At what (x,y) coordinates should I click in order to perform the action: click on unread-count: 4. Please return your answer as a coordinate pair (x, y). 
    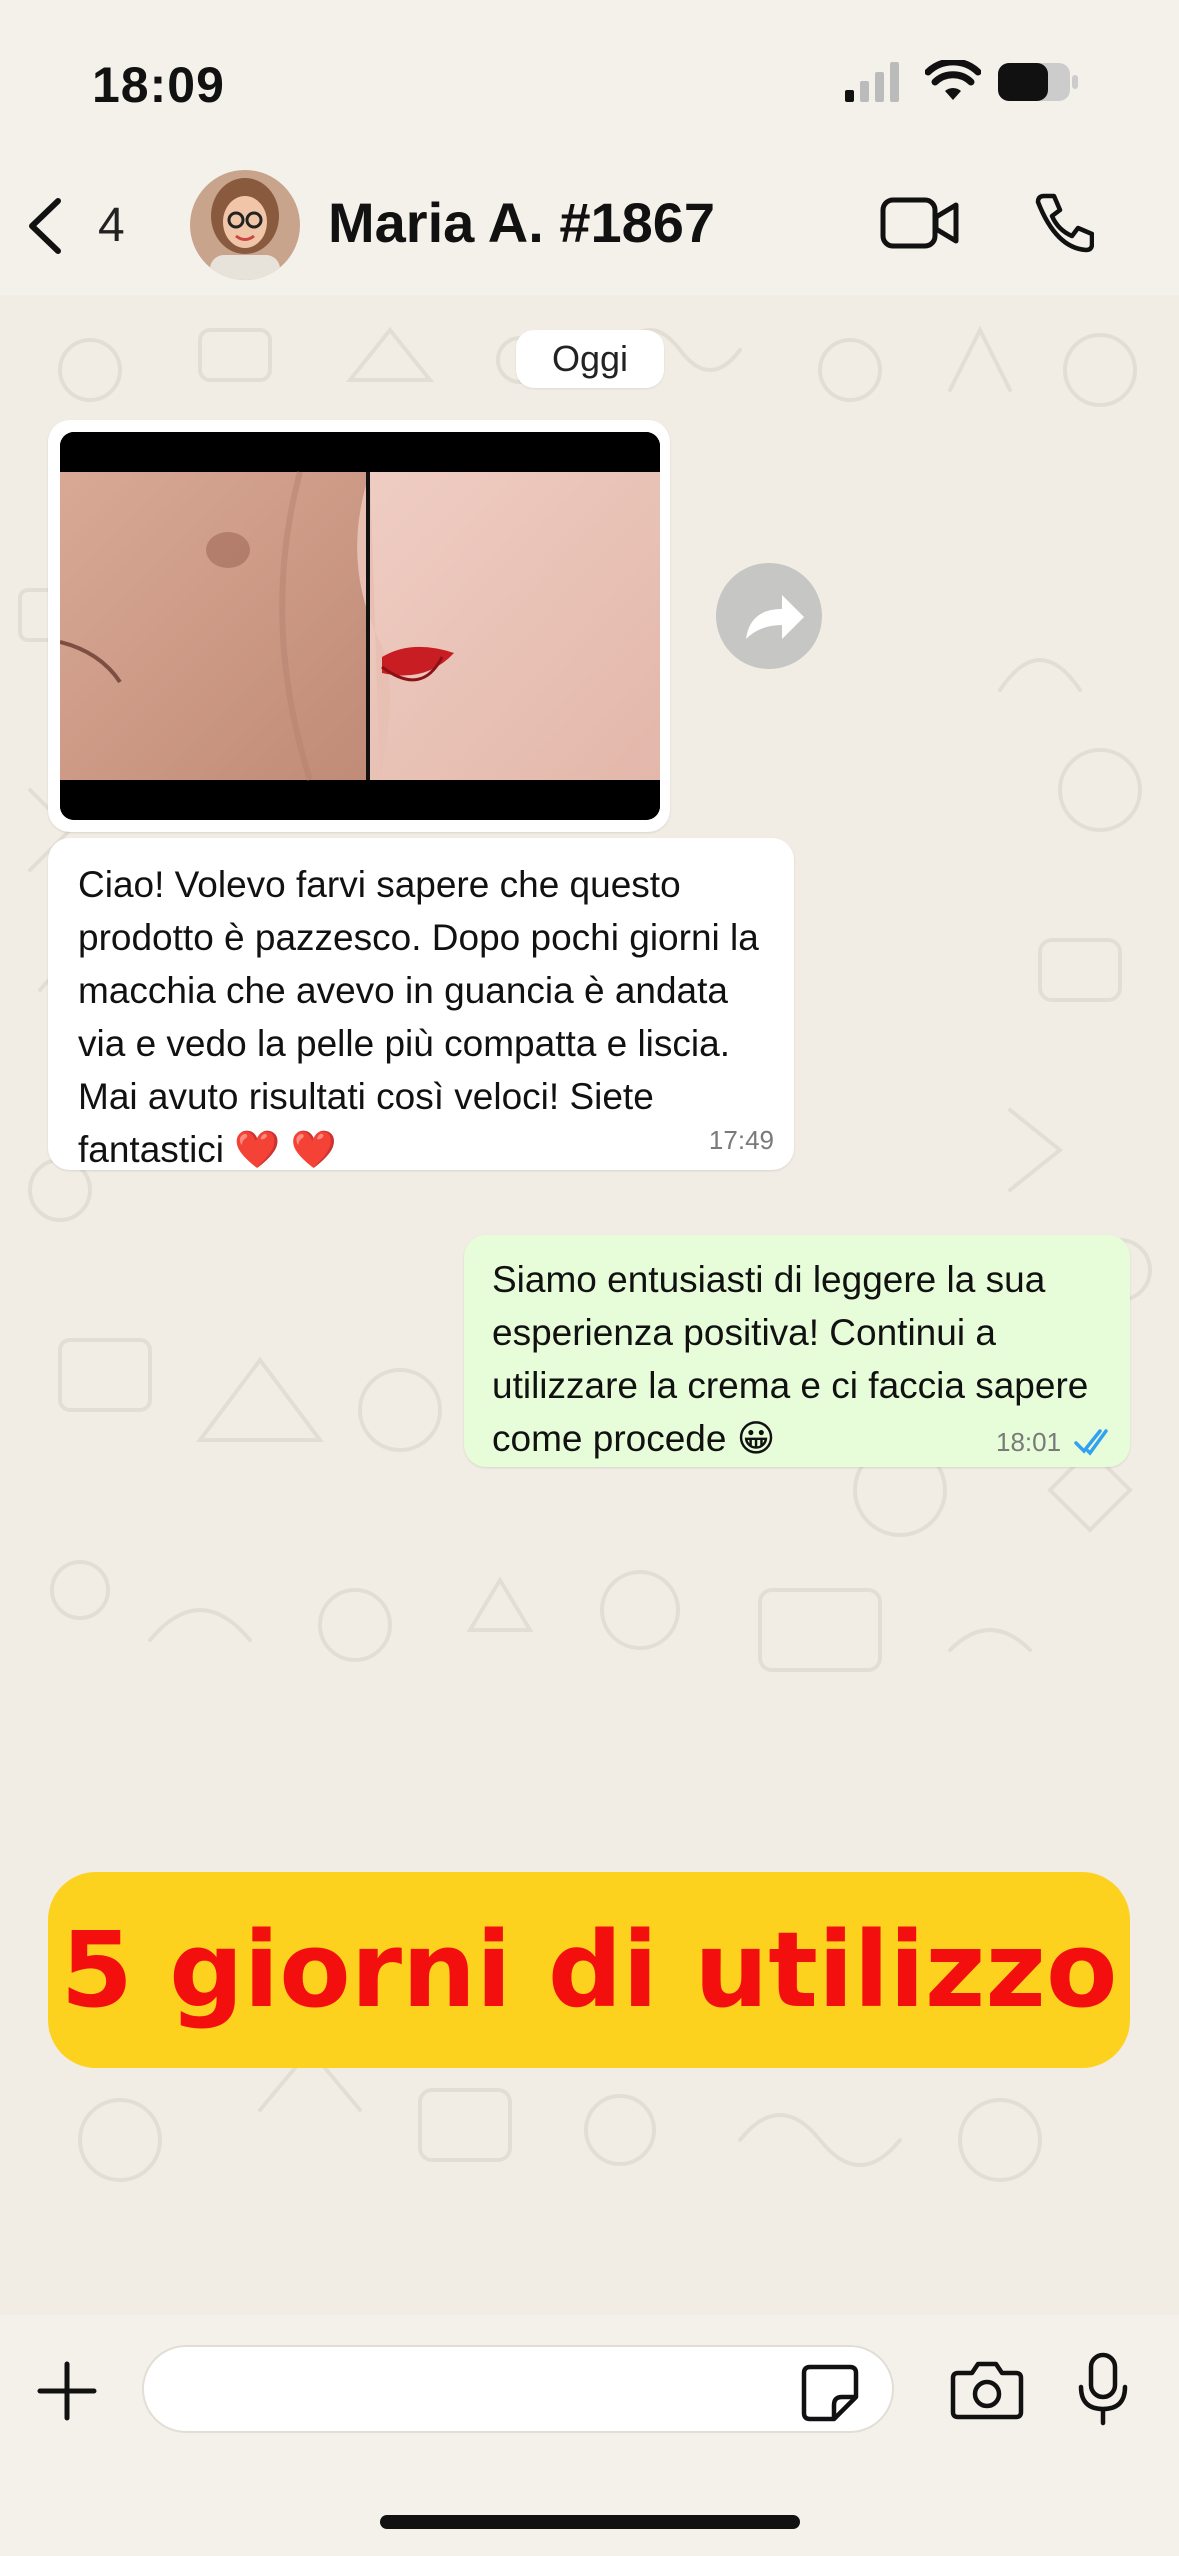
    Looking at the image, I should click on (111, 225).